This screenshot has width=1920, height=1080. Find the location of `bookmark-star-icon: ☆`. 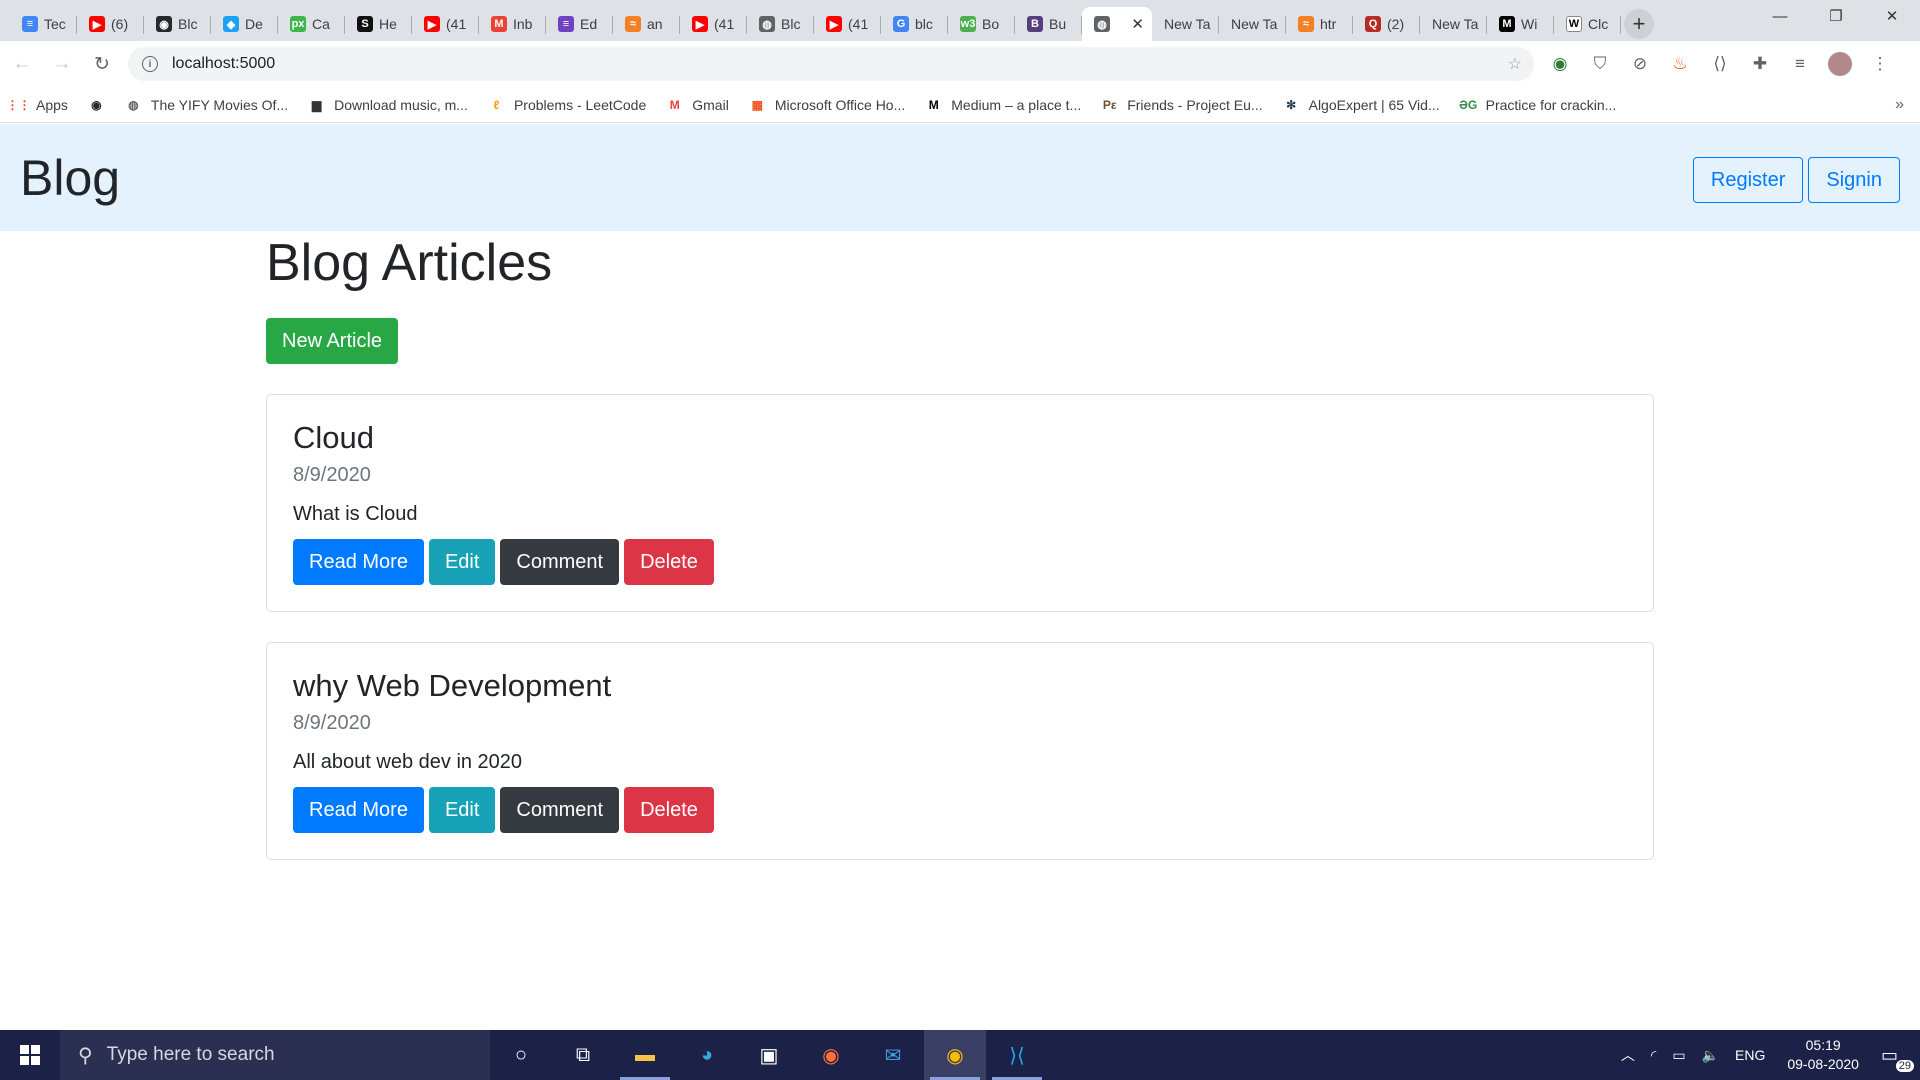

bookmark-star-icon: ☆ is located at coordinates (1515, 64).